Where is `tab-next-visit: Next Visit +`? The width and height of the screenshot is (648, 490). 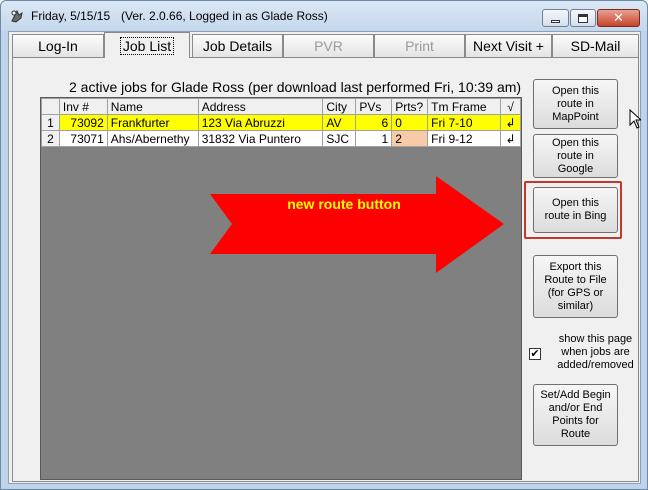
tab-next-visit: Next Visit + is located at coordinates (508, 45).